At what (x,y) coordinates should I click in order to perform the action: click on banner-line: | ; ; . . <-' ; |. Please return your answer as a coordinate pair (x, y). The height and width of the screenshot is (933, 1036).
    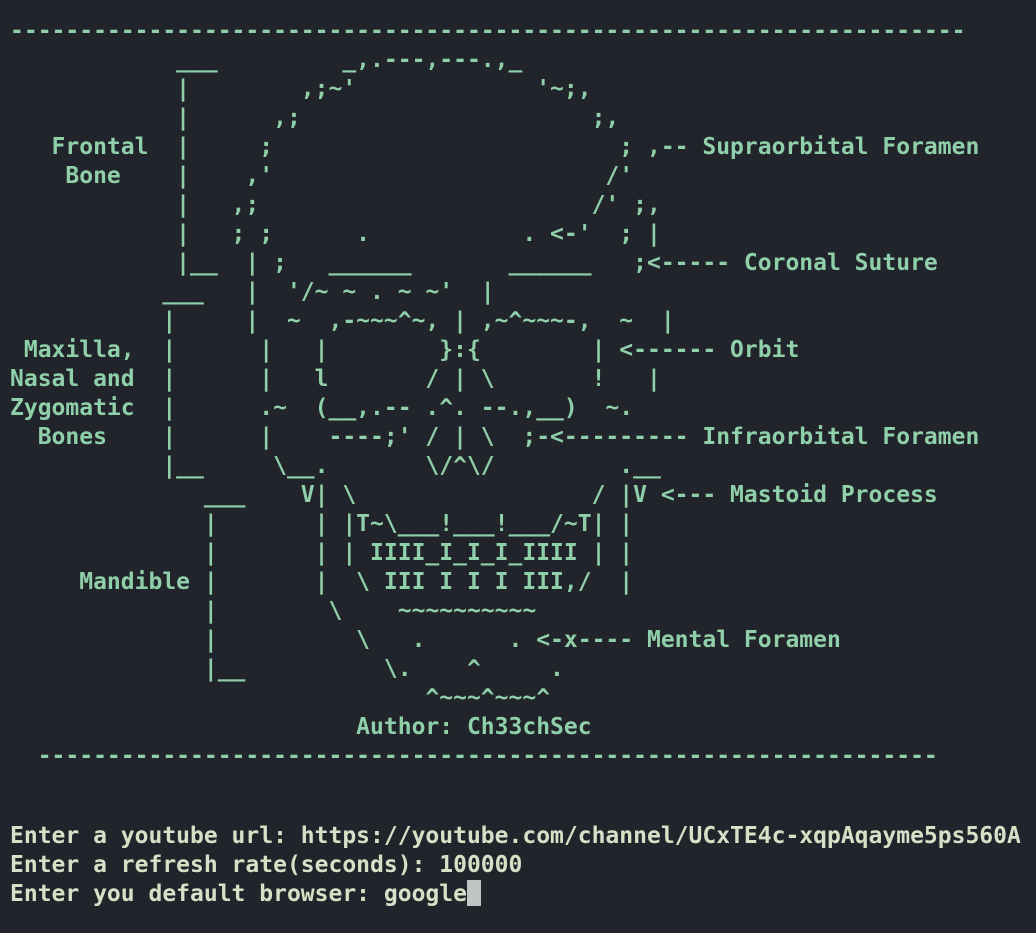
    Looking at the image, I should click on (335, 234).